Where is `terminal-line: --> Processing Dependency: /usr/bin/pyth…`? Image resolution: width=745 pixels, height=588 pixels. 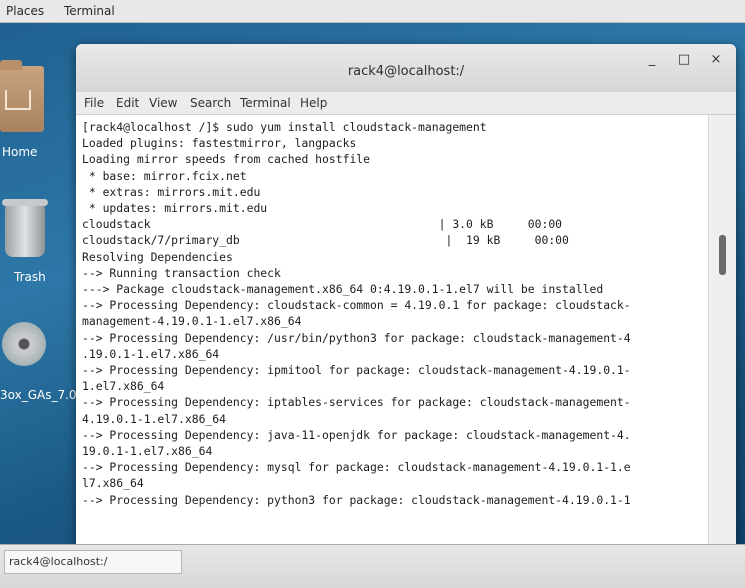
terminal-line: --> Processing Dependency: /usr/bin/pyth… is located at coordinates (356, 337).